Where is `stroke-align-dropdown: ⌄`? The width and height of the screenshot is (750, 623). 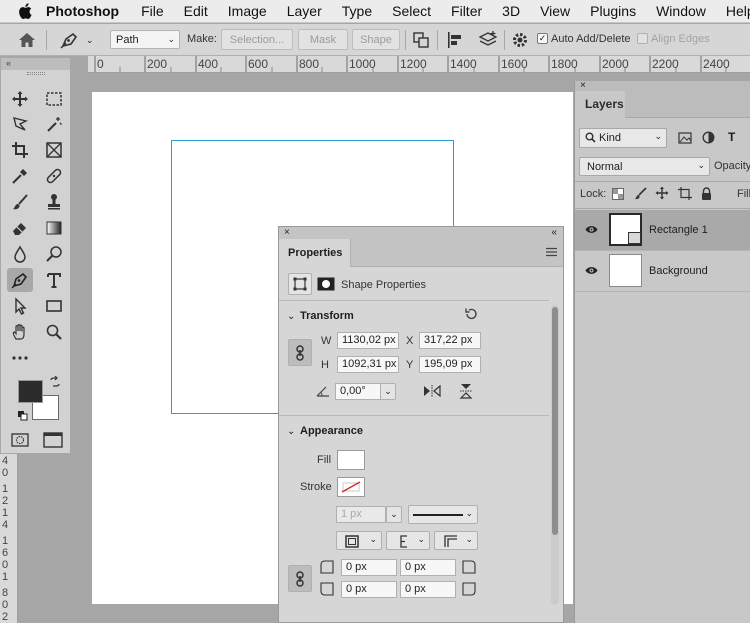
stroke-align-dropdown: ⌄ is located at coordinates (359, 540).